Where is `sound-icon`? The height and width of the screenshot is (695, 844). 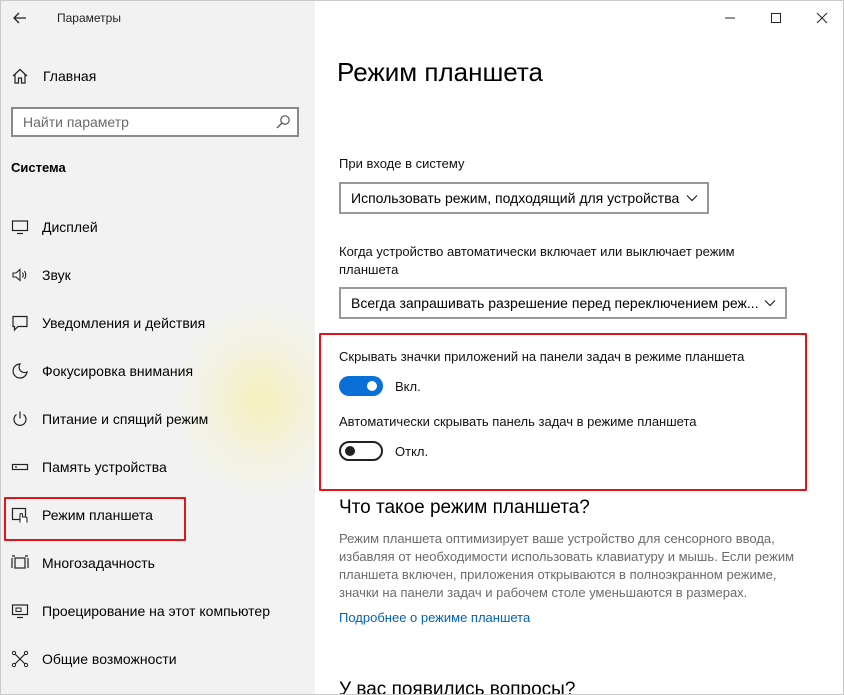 sound-icon is located at coordinates (19, 275).